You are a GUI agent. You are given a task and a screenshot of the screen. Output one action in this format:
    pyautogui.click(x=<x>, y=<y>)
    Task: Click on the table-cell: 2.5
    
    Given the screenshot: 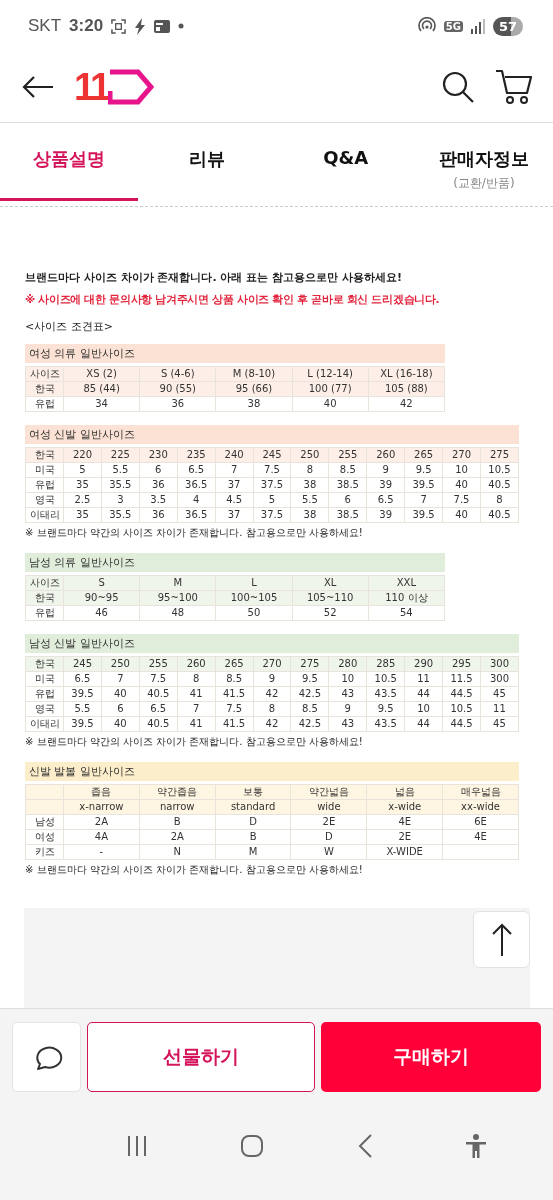 What is the action you would take?
    pyautogui.click(x=82, y=500)
    